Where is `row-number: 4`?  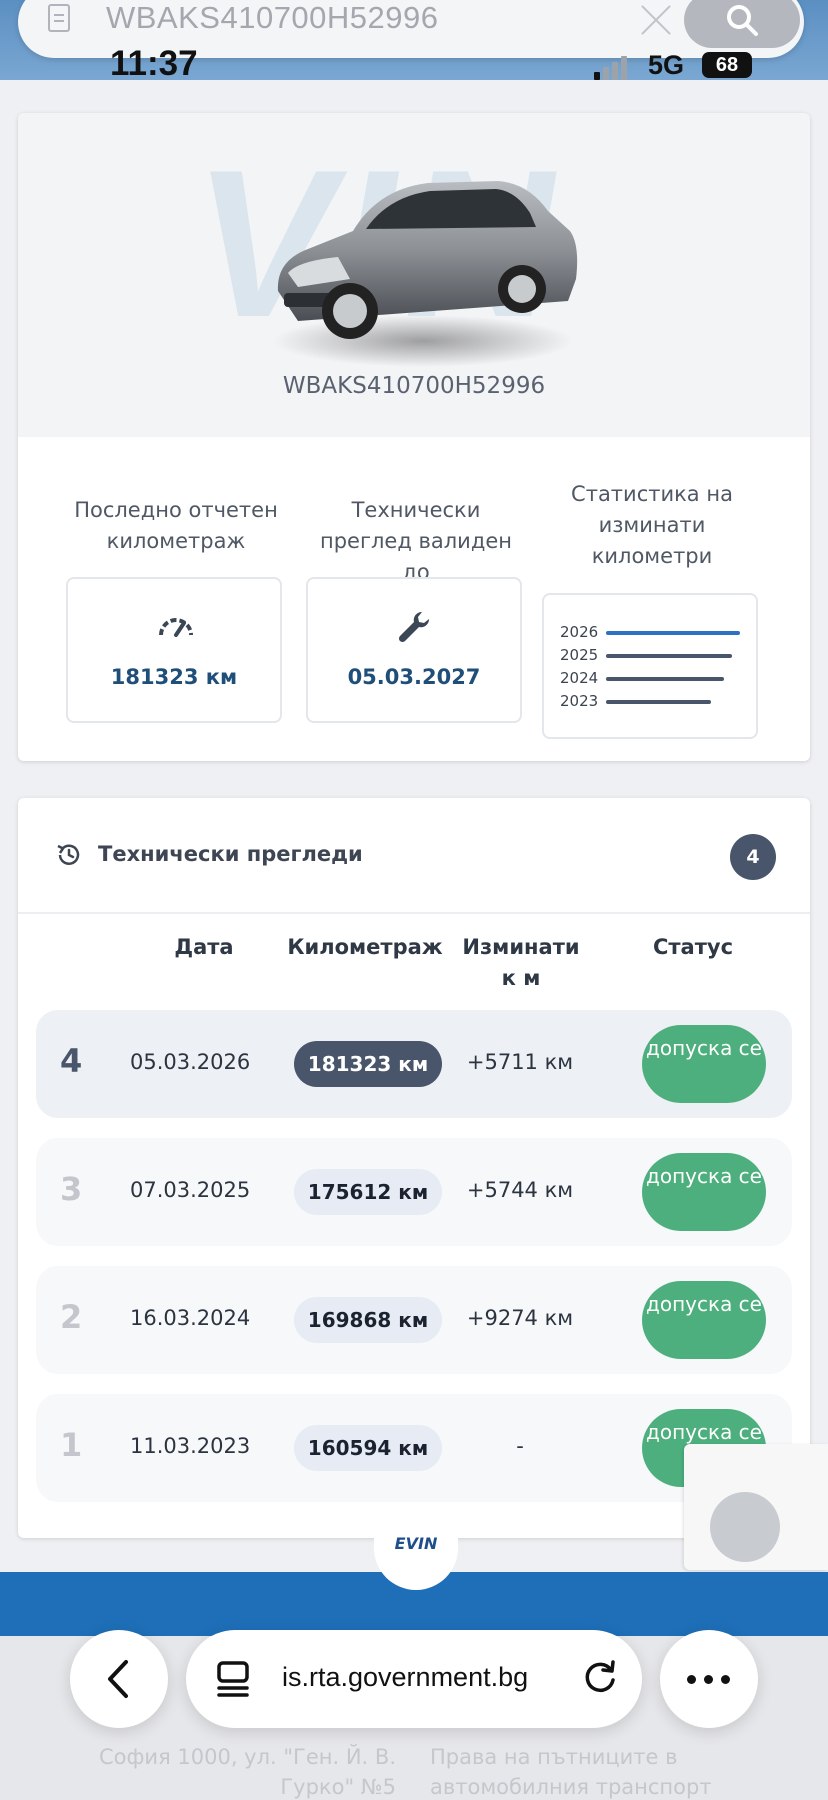
row-number: 4 is located at coordinates (71, 1061).